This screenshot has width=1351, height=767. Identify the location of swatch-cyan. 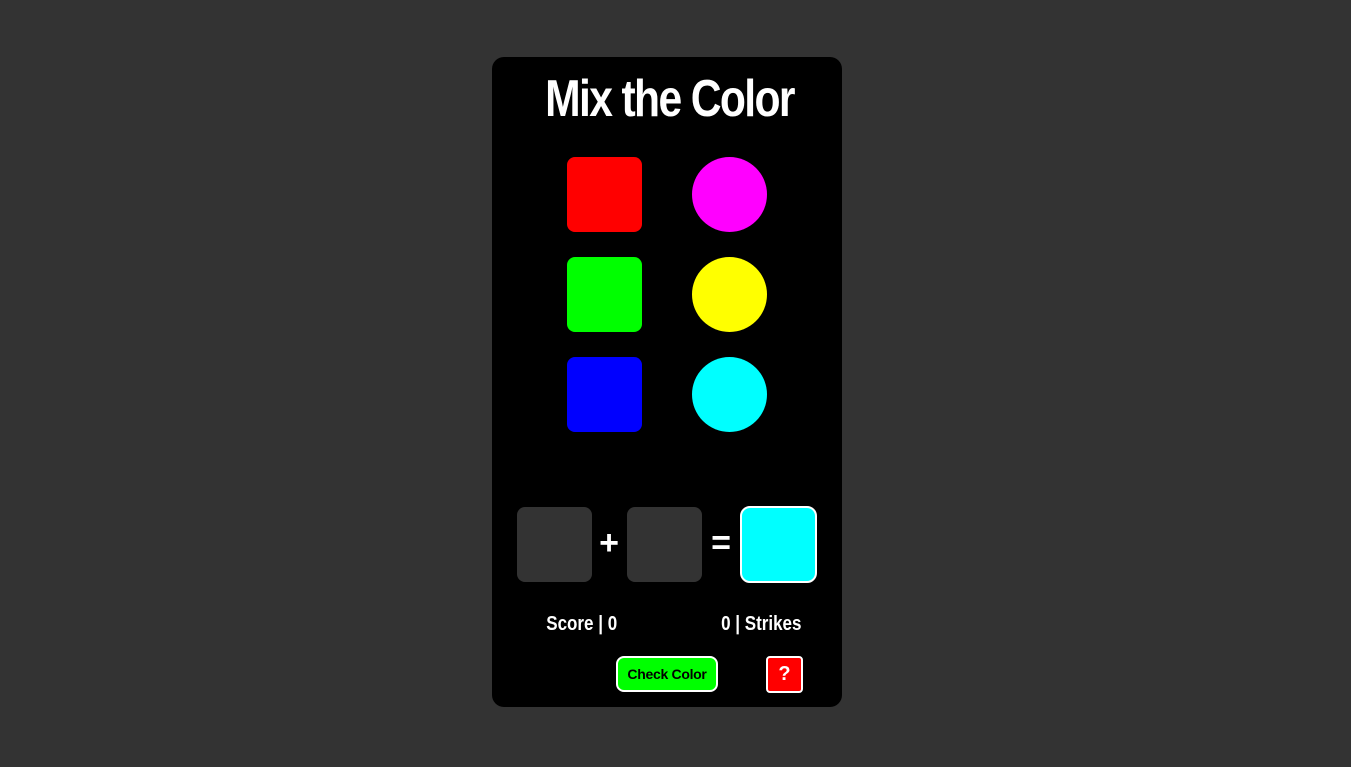
(729, 394).